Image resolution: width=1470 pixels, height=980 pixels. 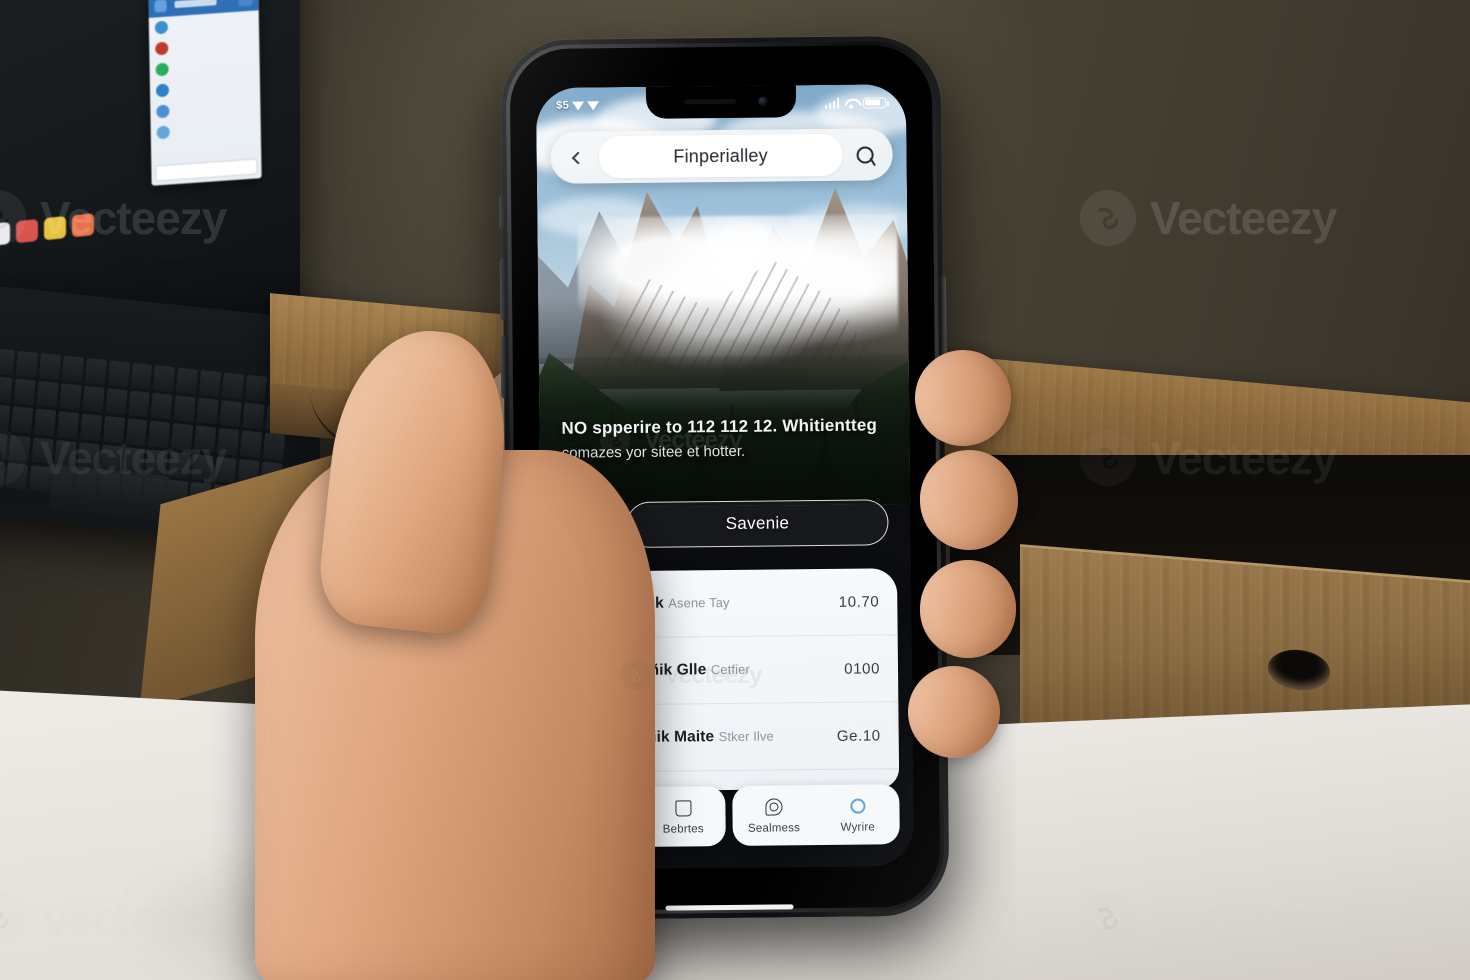 What do you see at coordinates (721, 103) in the screenshot?
I see `status-bar: $5` at bounding box center [721, 103].